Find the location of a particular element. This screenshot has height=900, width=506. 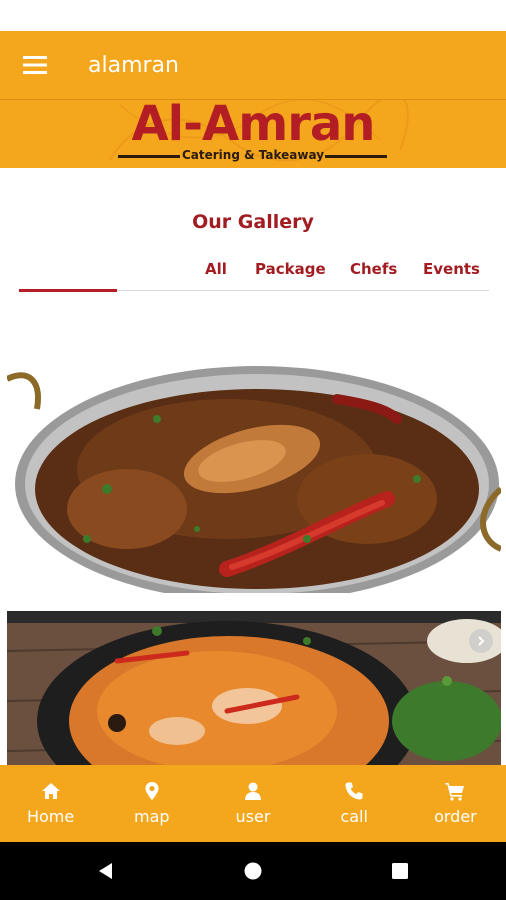

menu-button is located at coordinates (35, 65).